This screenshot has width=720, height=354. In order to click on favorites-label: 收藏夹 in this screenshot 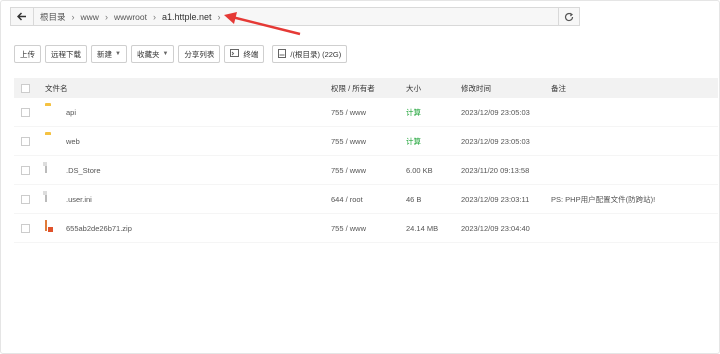, I will do `click(148, 54)`.